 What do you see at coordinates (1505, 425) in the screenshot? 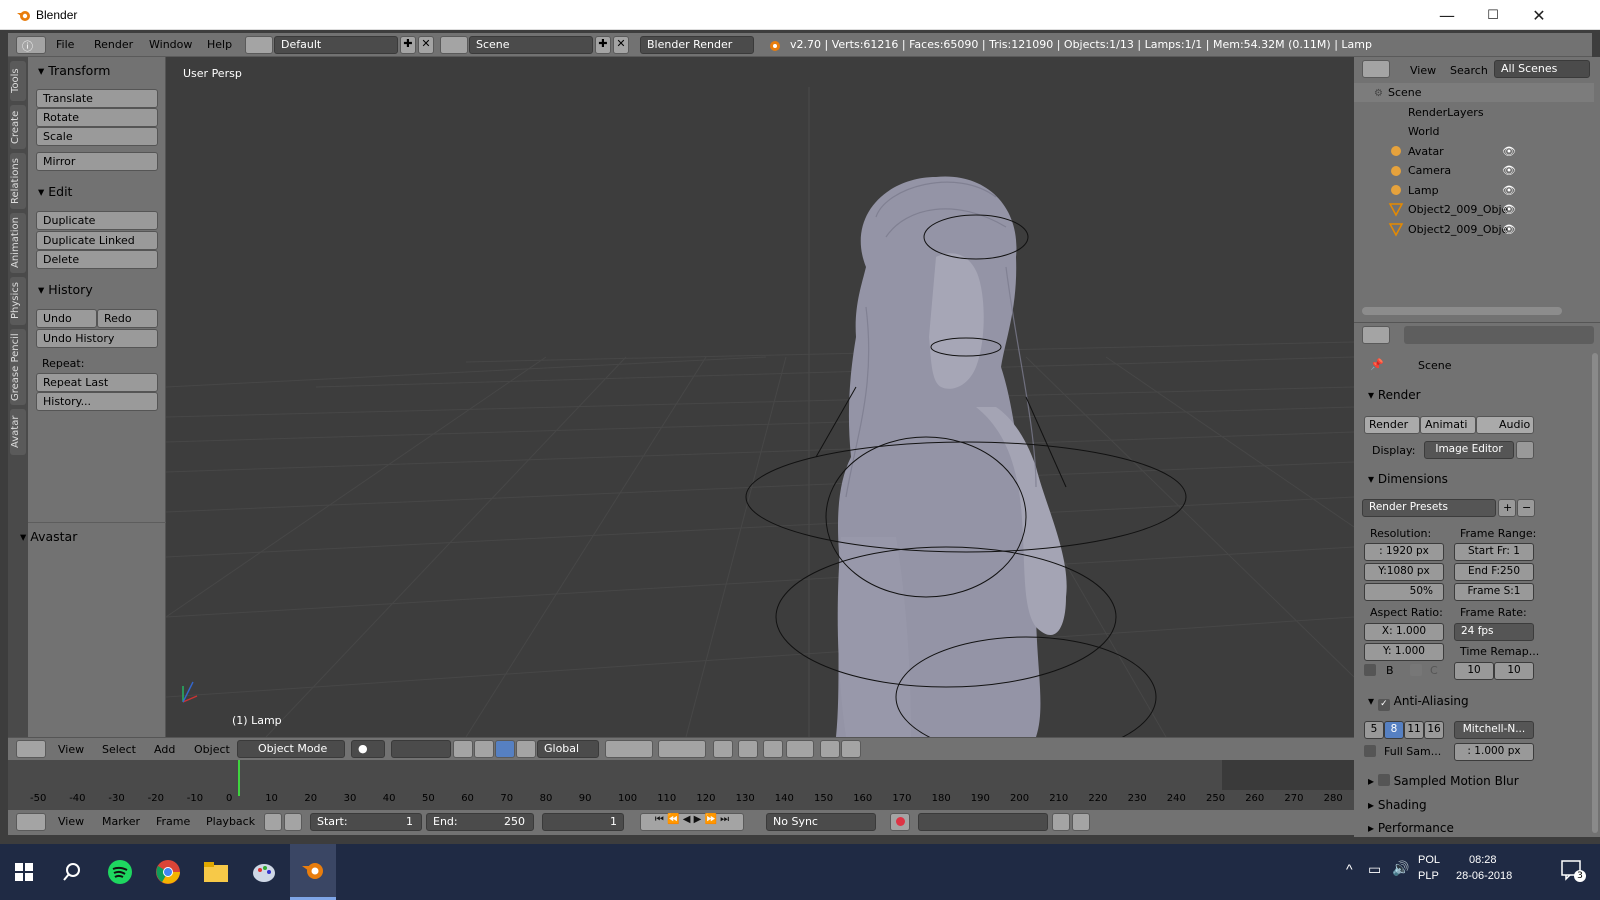
I see `audio-button: Audio` at bounding box center [1505, 425].